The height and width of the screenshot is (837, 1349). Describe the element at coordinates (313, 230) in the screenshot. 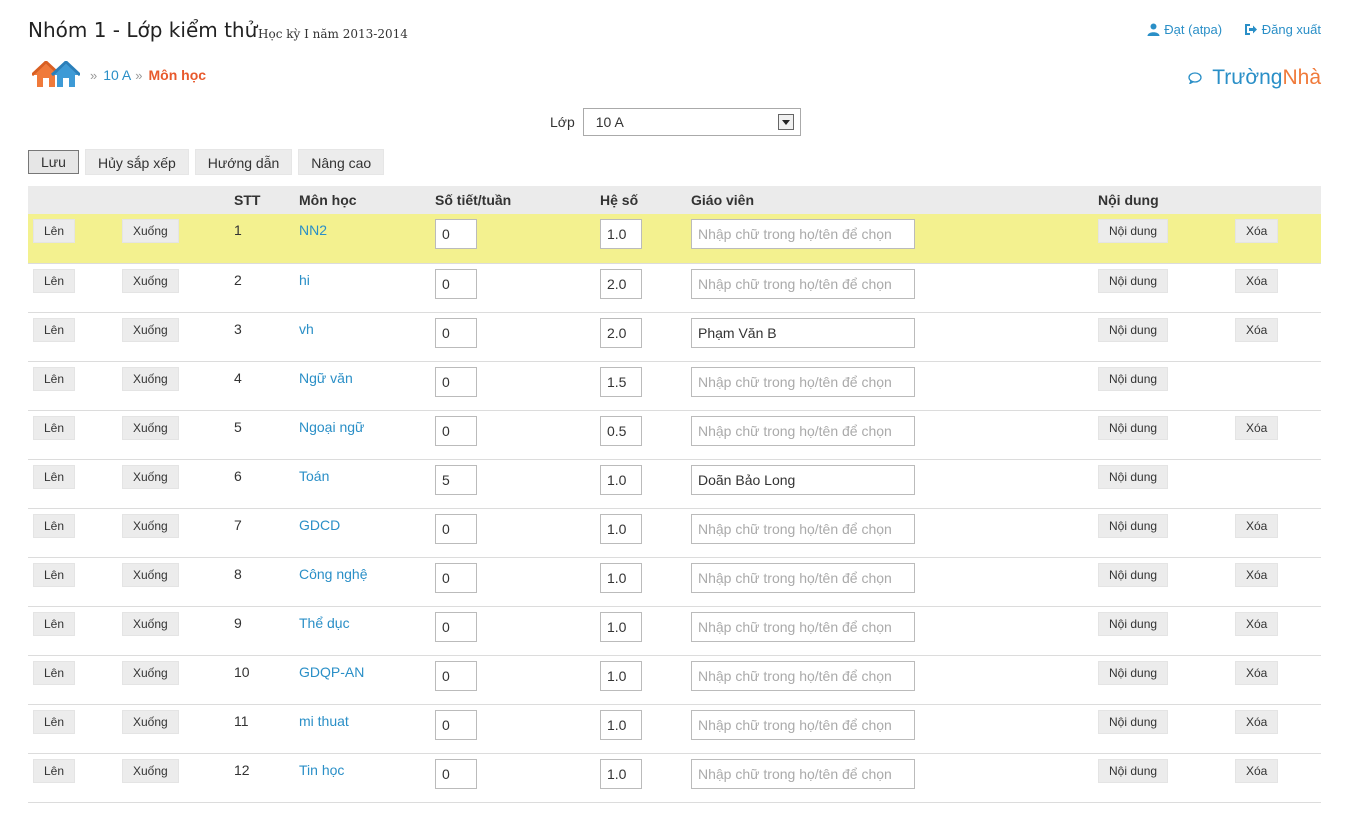

I see `subject-link: NN2` at that location.